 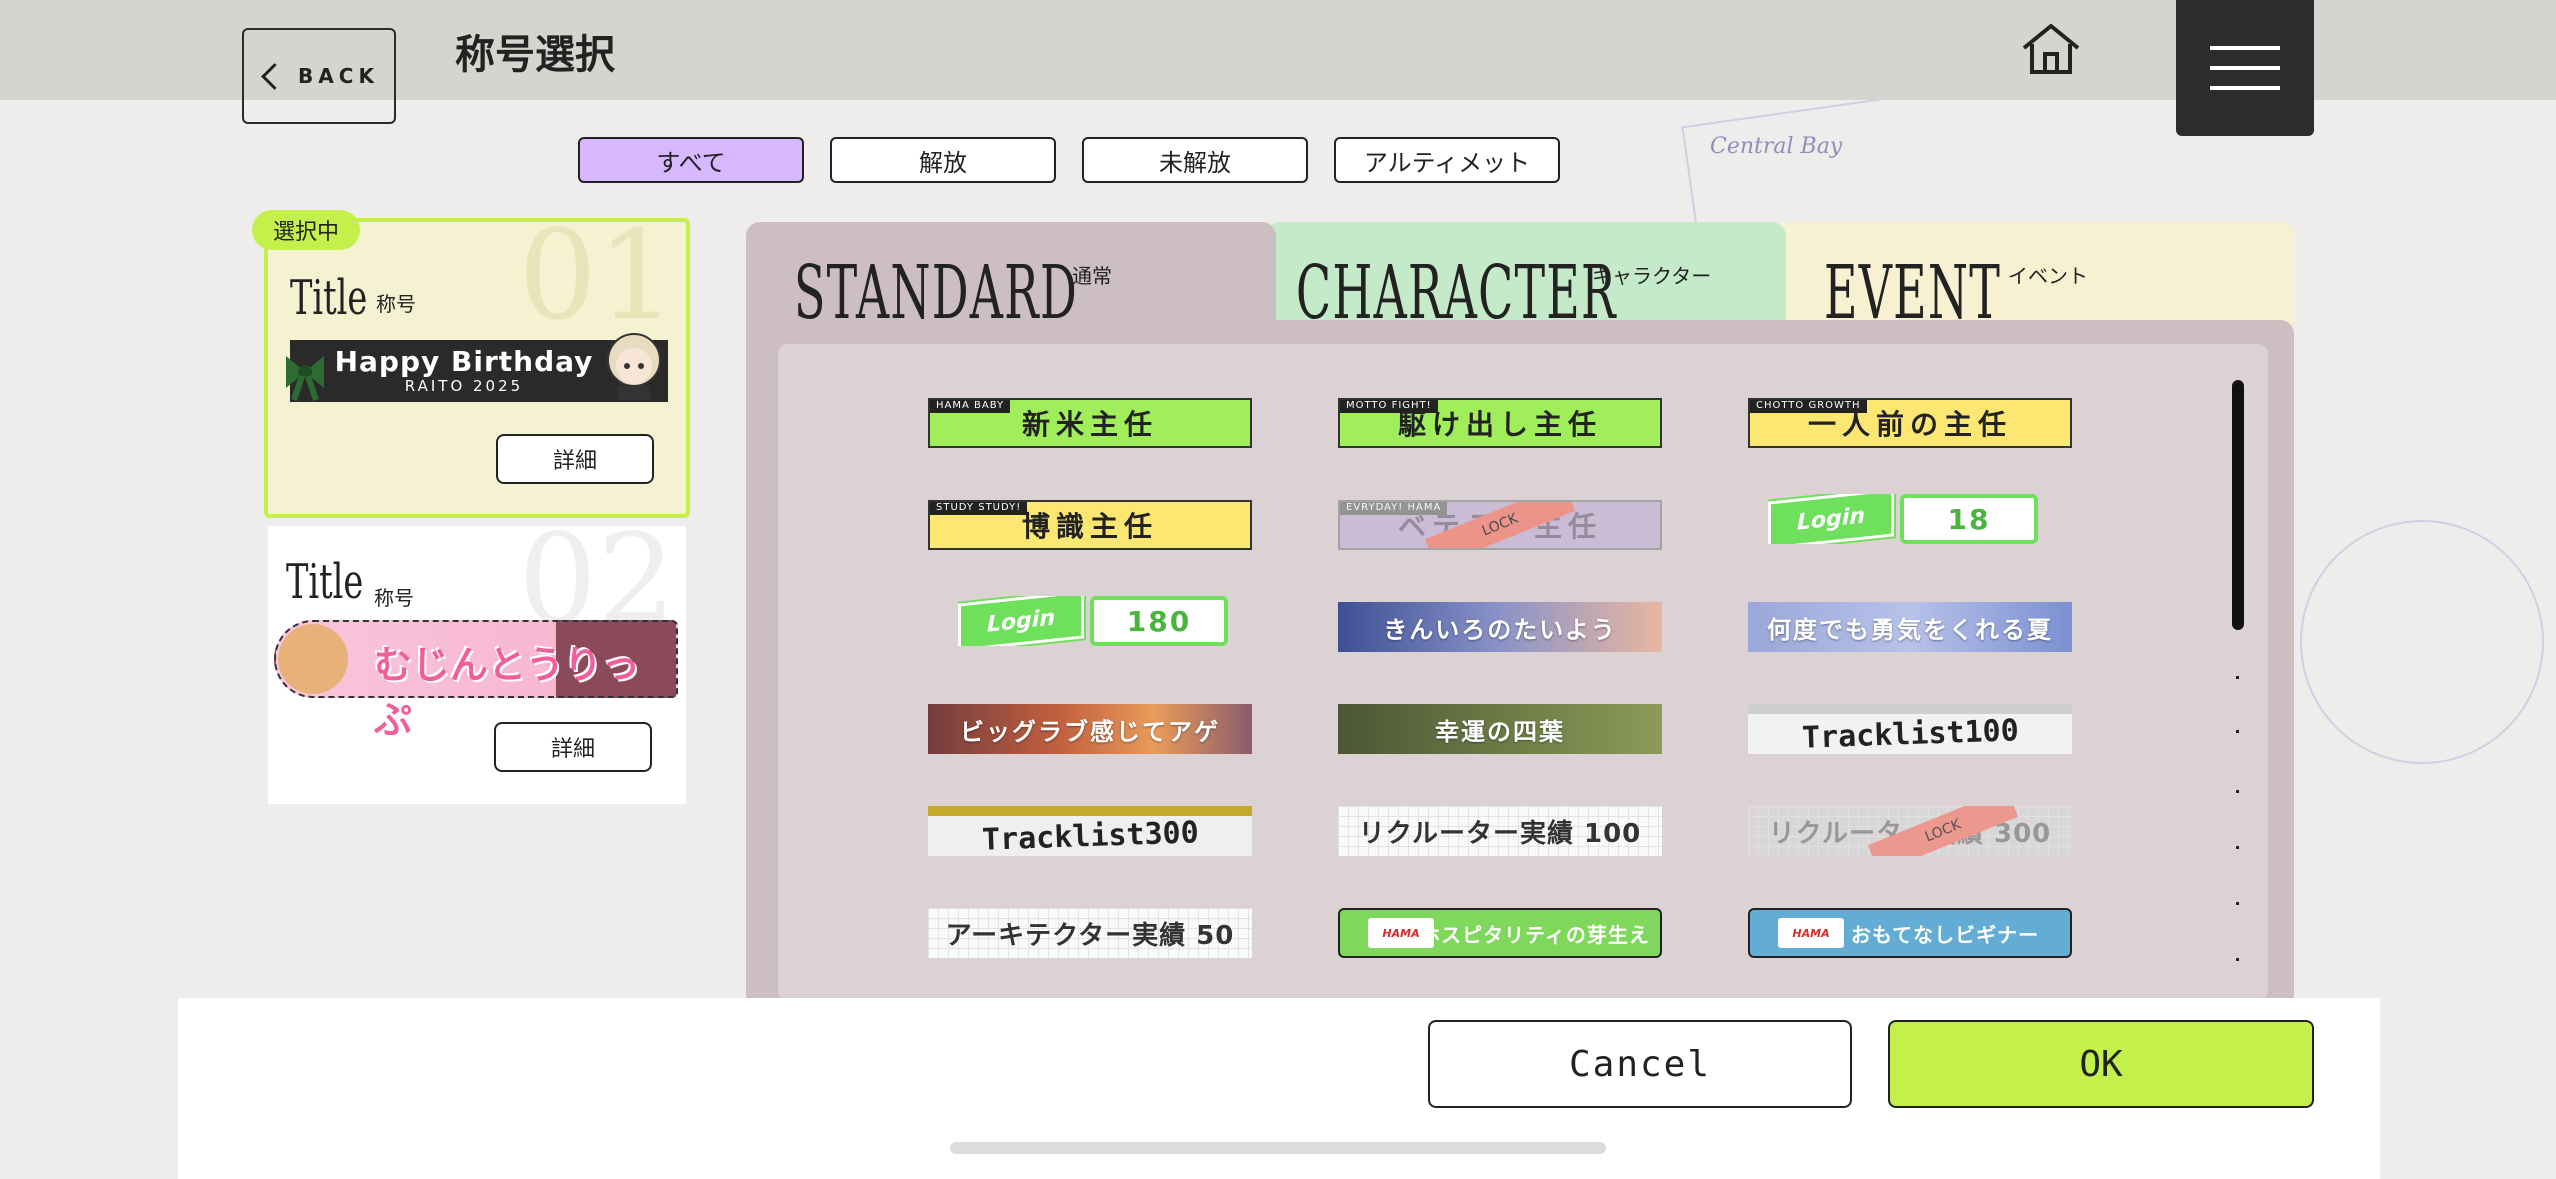 I want to click on title-plate: HAMA ホスピタリティの芽生え, so click(x=1500, y=933).